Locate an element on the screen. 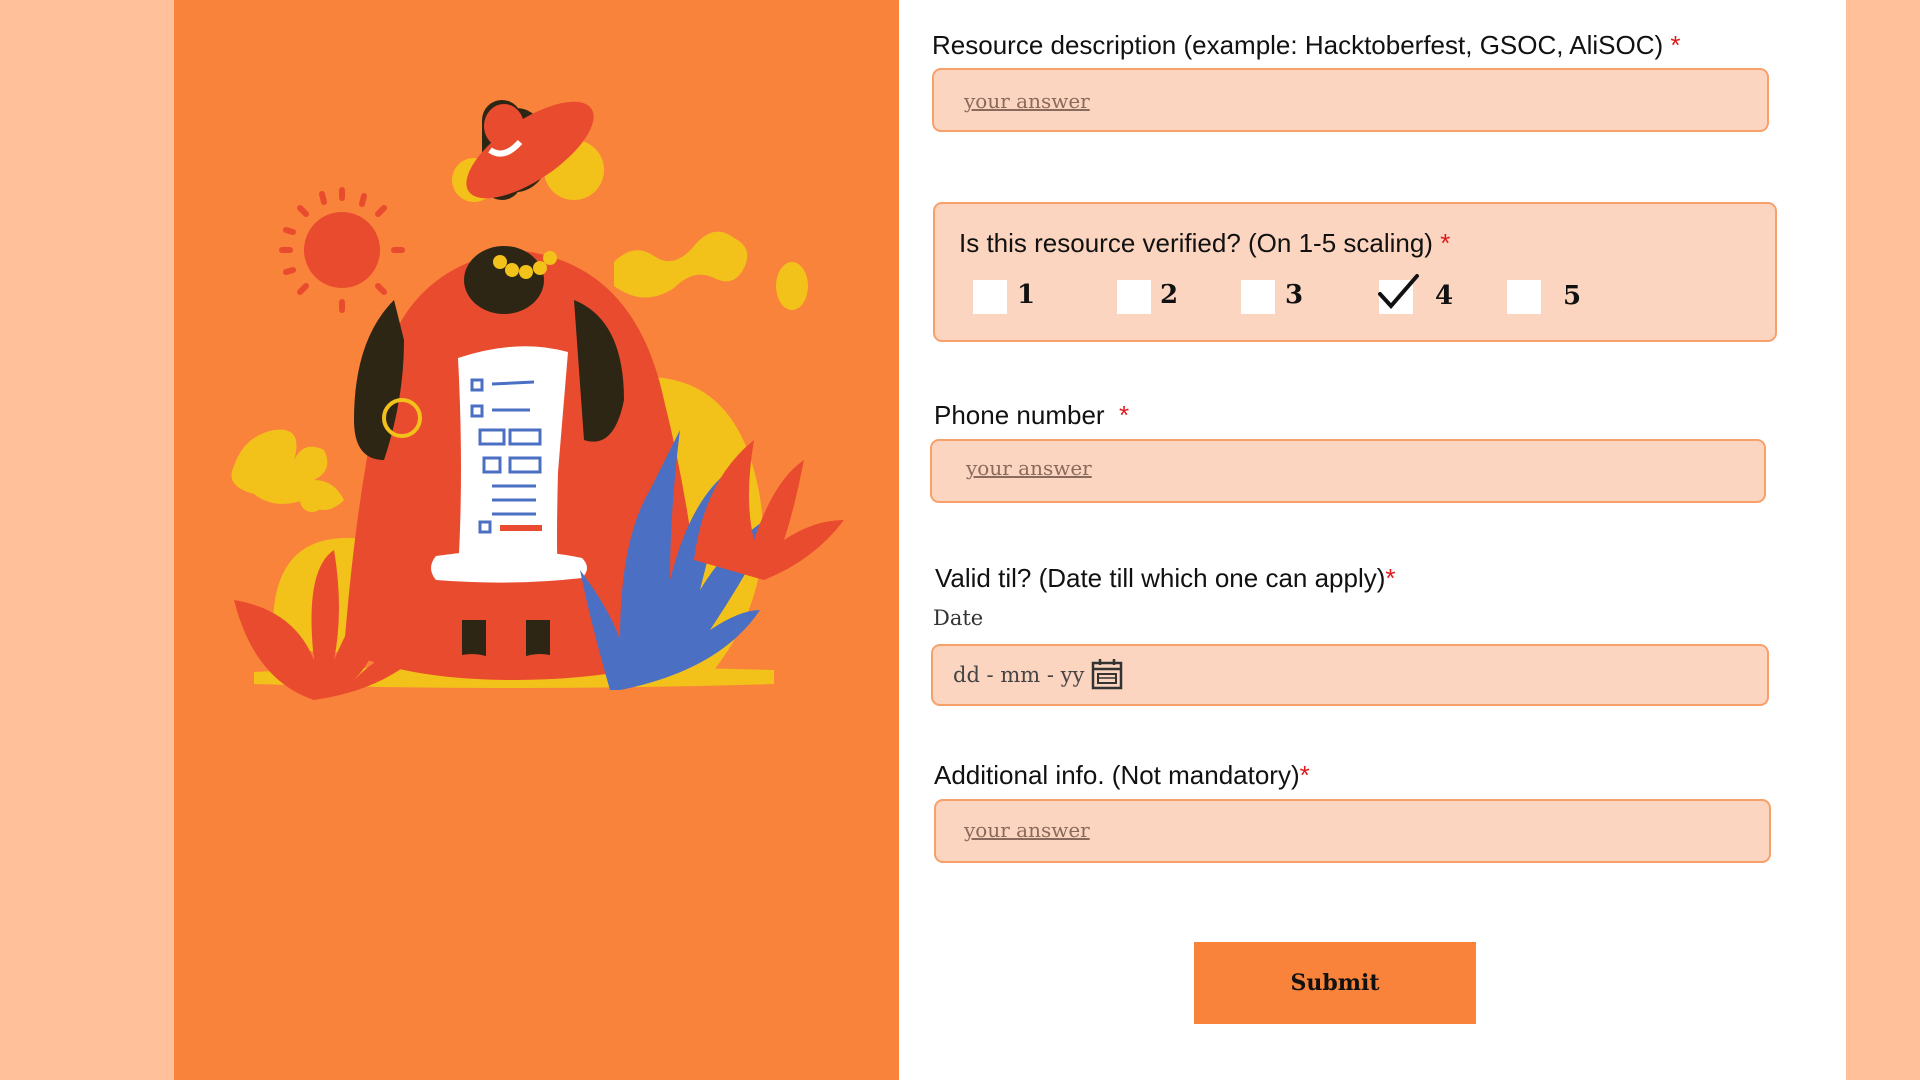  additional-info-placeholder: your answer is located at coordinates (1027, 830).